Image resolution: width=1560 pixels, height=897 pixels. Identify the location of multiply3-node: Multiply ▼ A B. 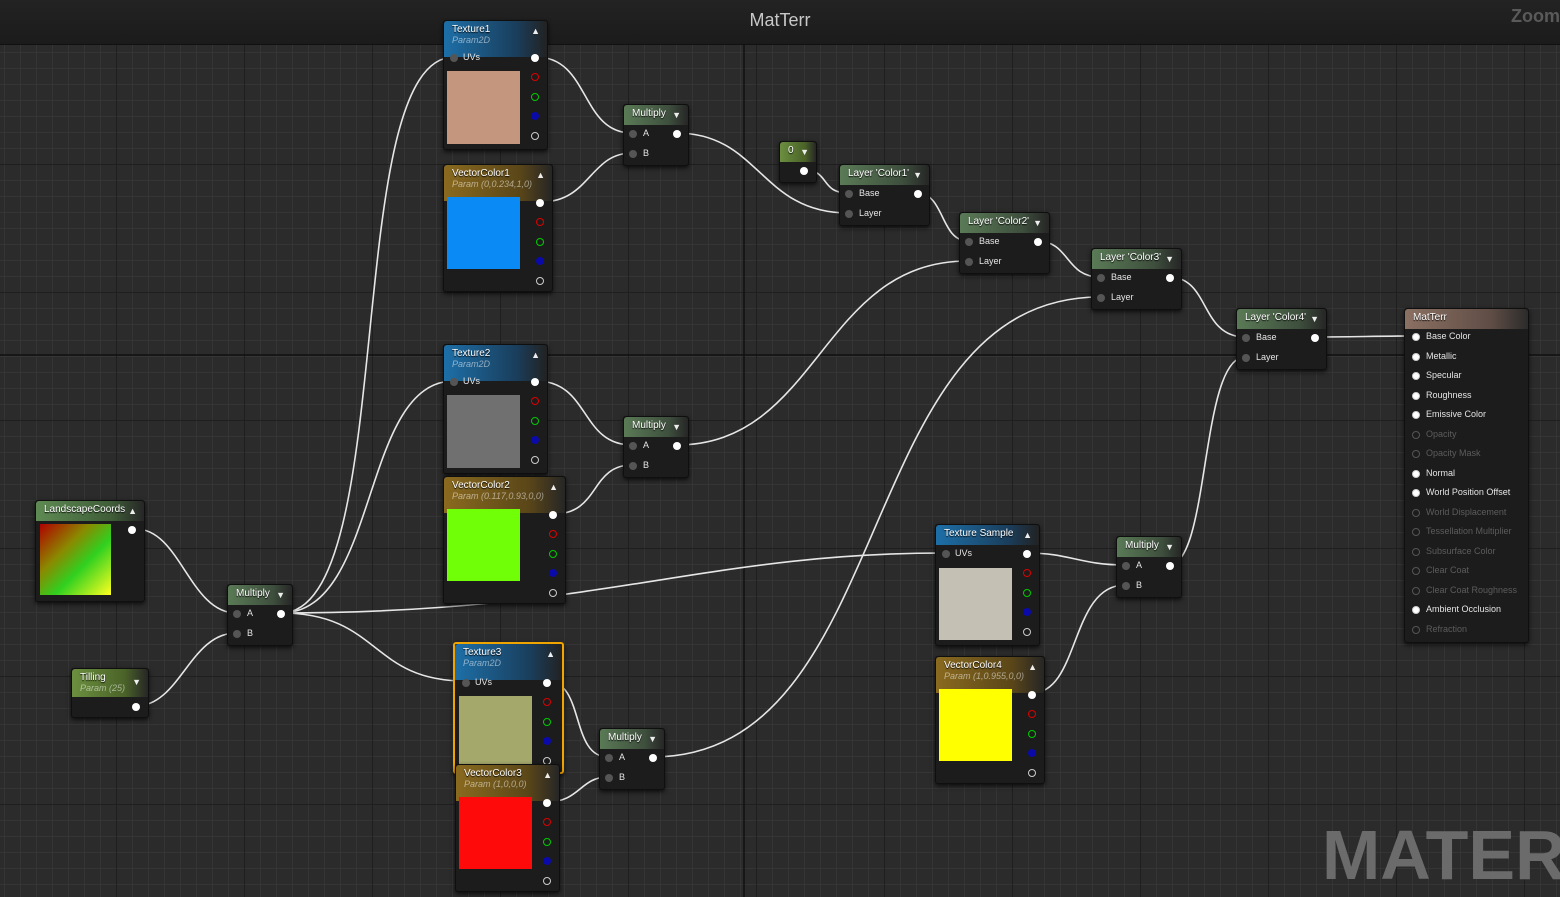
(632, 759).